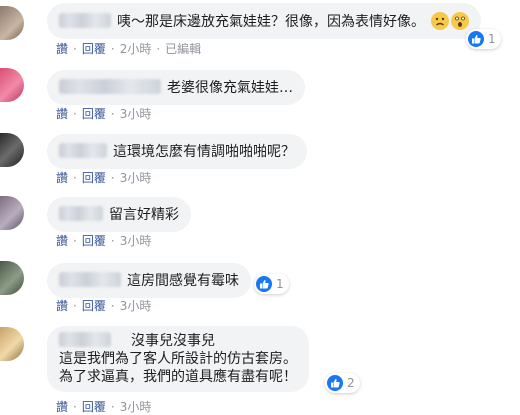 Image resolution: width=520 pixels, height=415 pixels. Describe the element at coordinates (144, 215) in the screenshot. I see `comment-text: 留言好精彩` at that location.